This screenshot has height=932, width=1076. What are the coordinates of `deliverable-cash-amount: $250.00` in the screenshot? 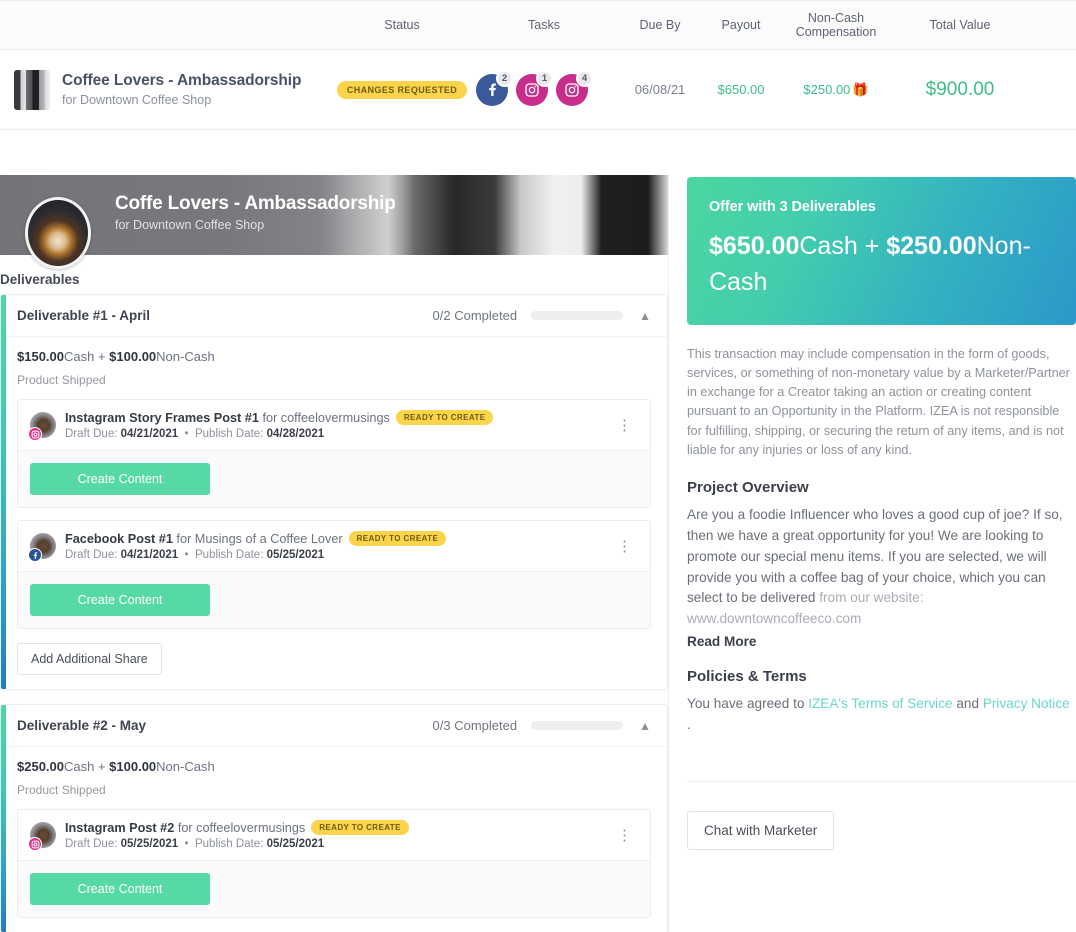 It's located at (40, 766).